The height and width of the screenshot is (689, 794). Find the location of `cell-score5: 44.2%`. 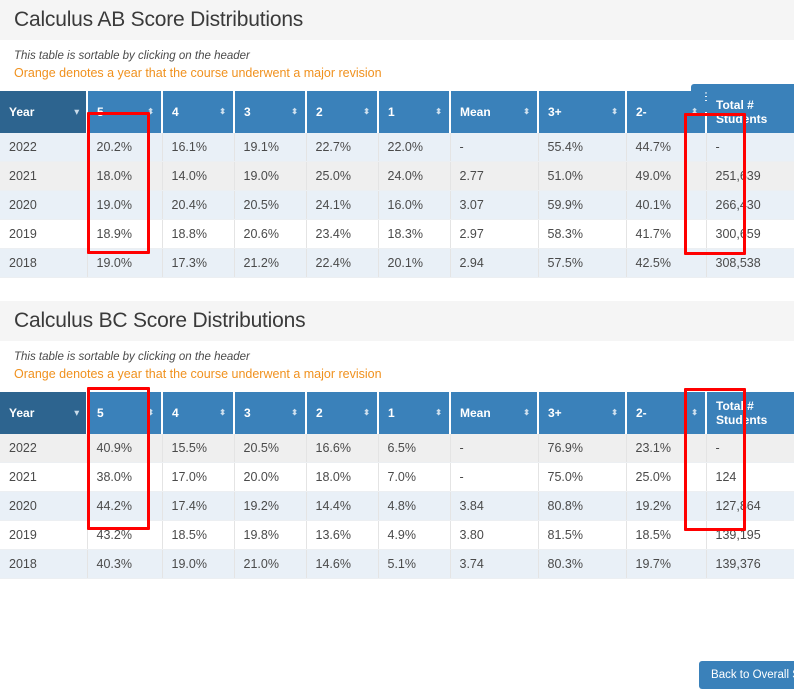

cell-score5: 44.2% is located at coordinates (125, 506).